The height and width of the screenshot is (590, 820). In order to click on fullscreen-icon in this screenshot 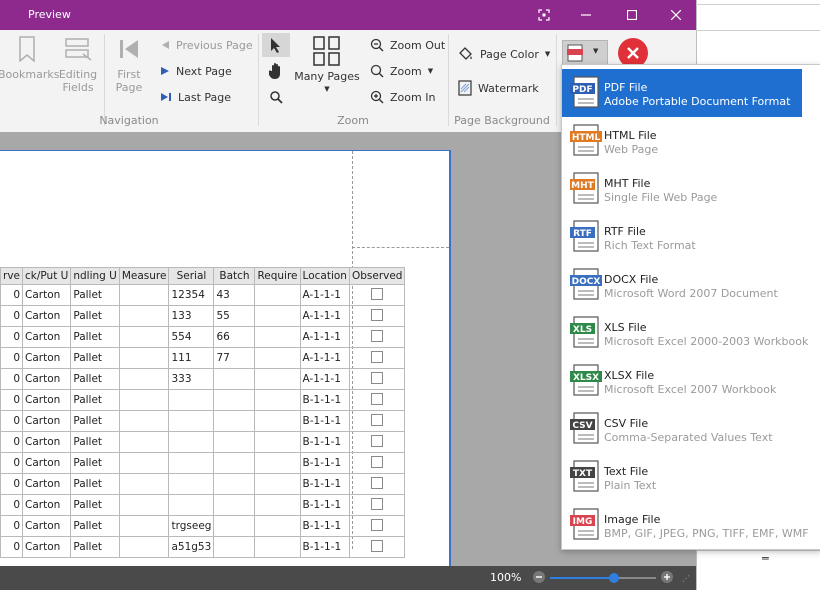, I will do `click(544, 15)`.